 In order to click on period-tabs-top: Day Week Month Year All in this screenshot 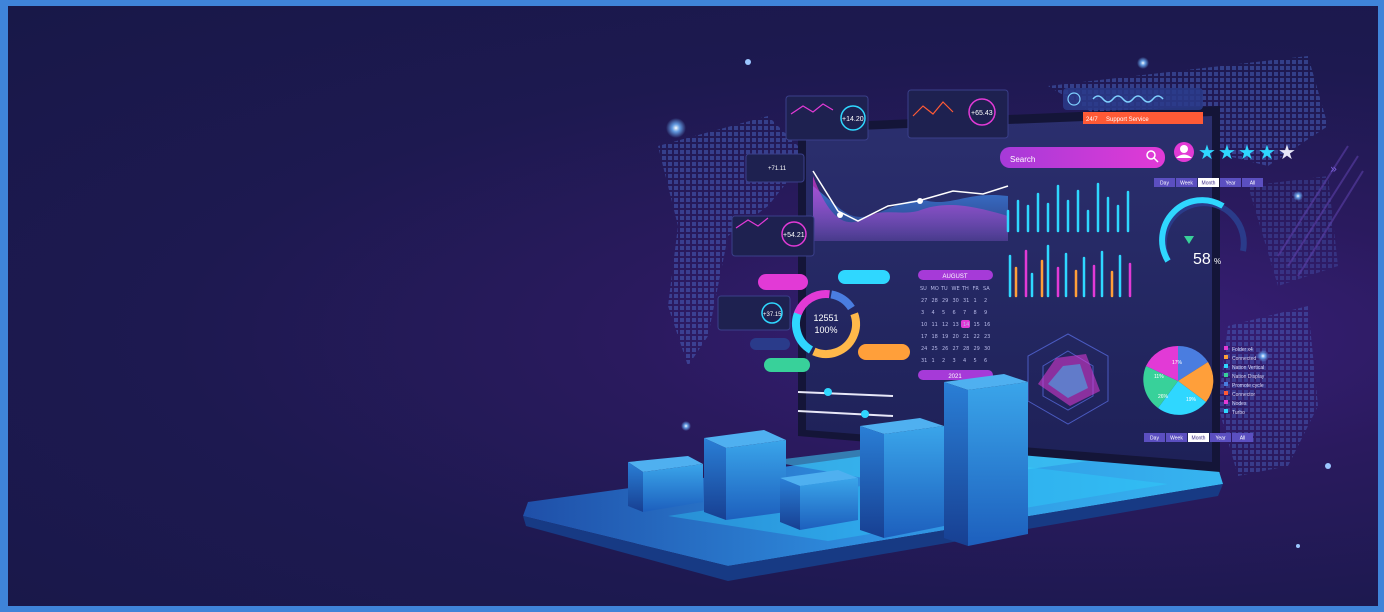, I will do `click(1208, 182)`.